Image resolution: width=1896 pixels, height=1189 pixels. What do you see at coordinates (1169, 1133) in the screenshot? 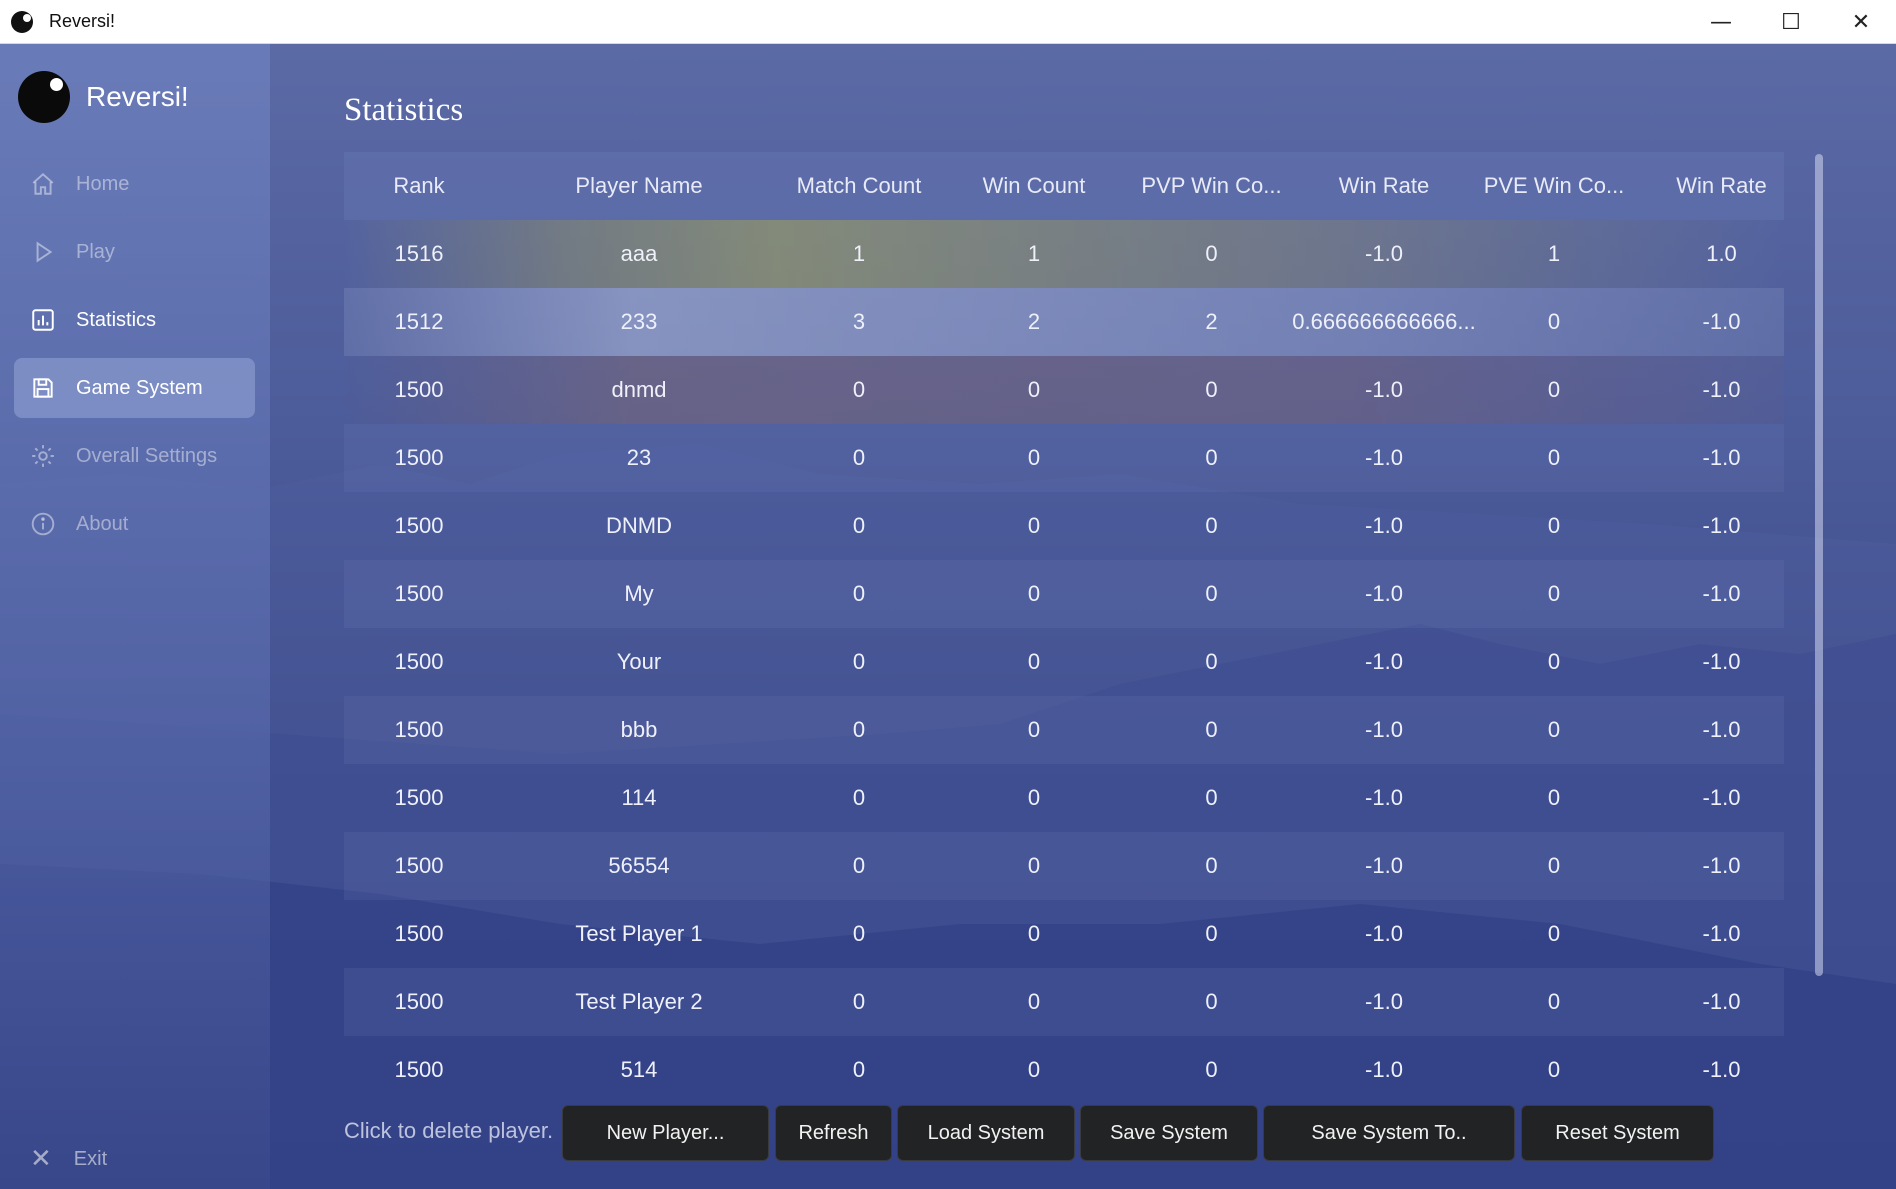
I see `save-system-button: Save System` at bounding box center [1169, 1133].